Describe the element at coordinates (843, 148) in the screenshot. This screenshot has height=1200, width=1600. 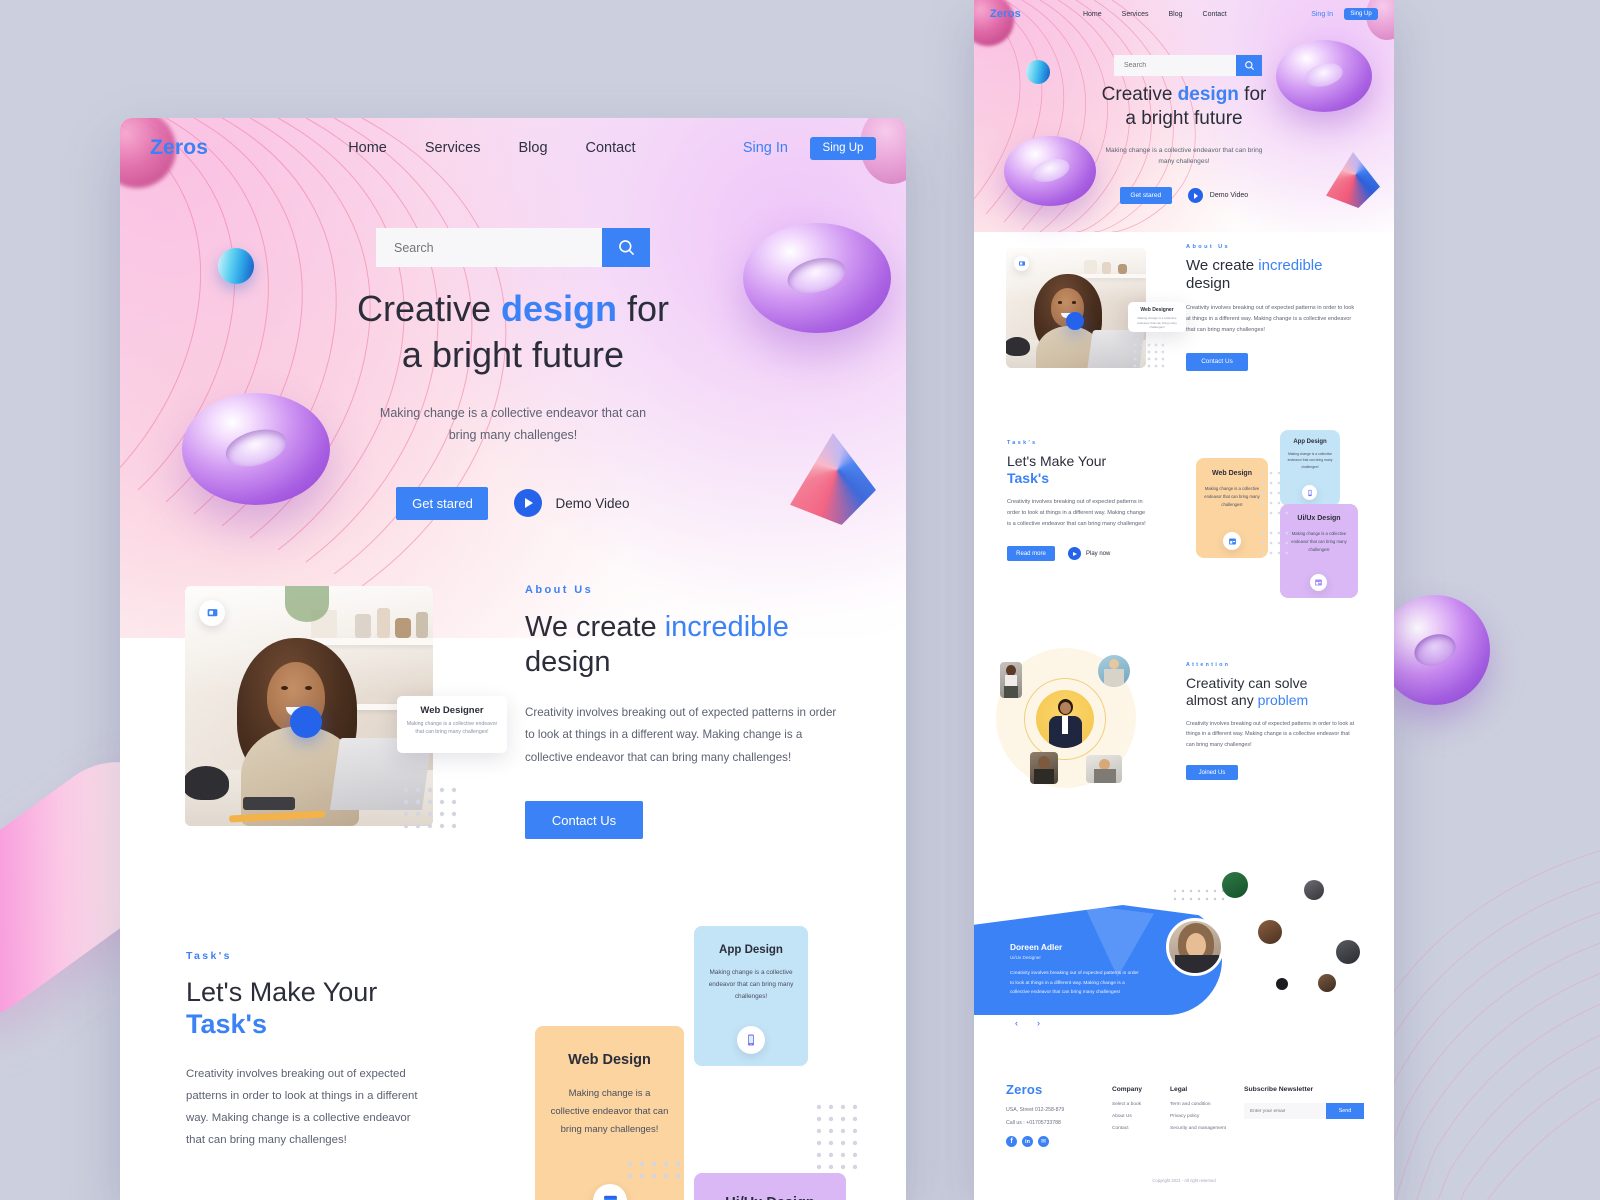
I see `sign-up-button: Sing Up` at that location.